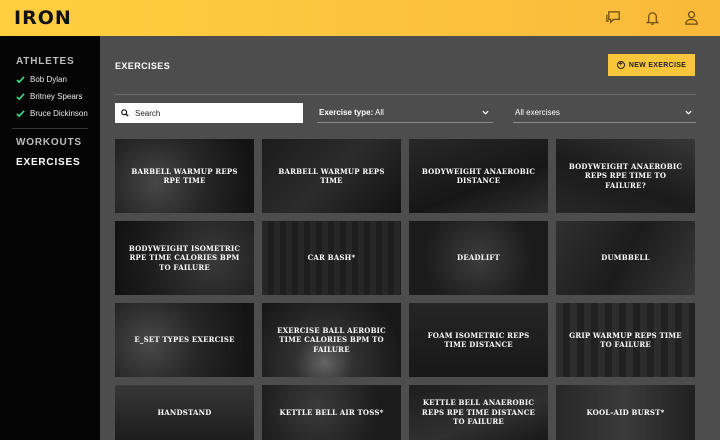 The image size is (720, 440). I want to click on app-logo: IRON, so click(43, 18).